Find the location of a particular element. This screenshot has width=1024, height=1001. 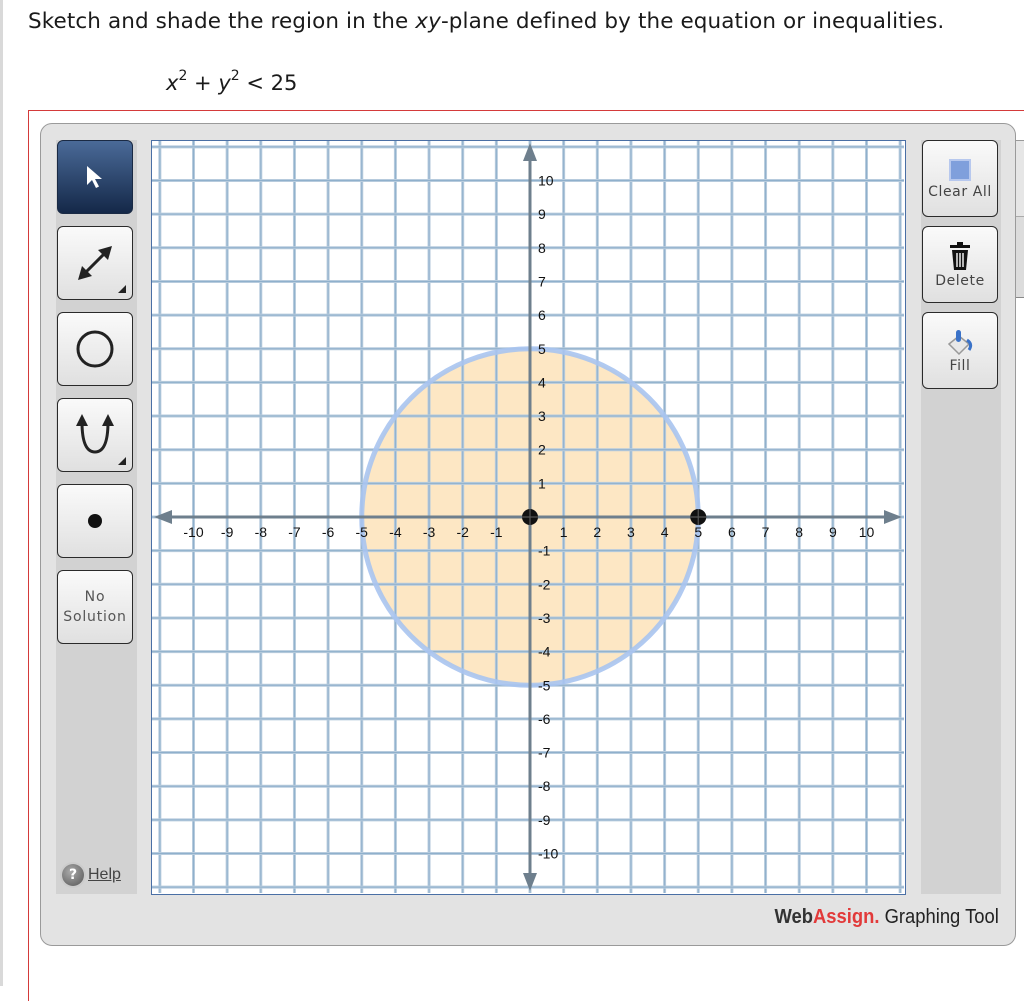

x-tick-label: 7 is located at coordinates (766, 532).